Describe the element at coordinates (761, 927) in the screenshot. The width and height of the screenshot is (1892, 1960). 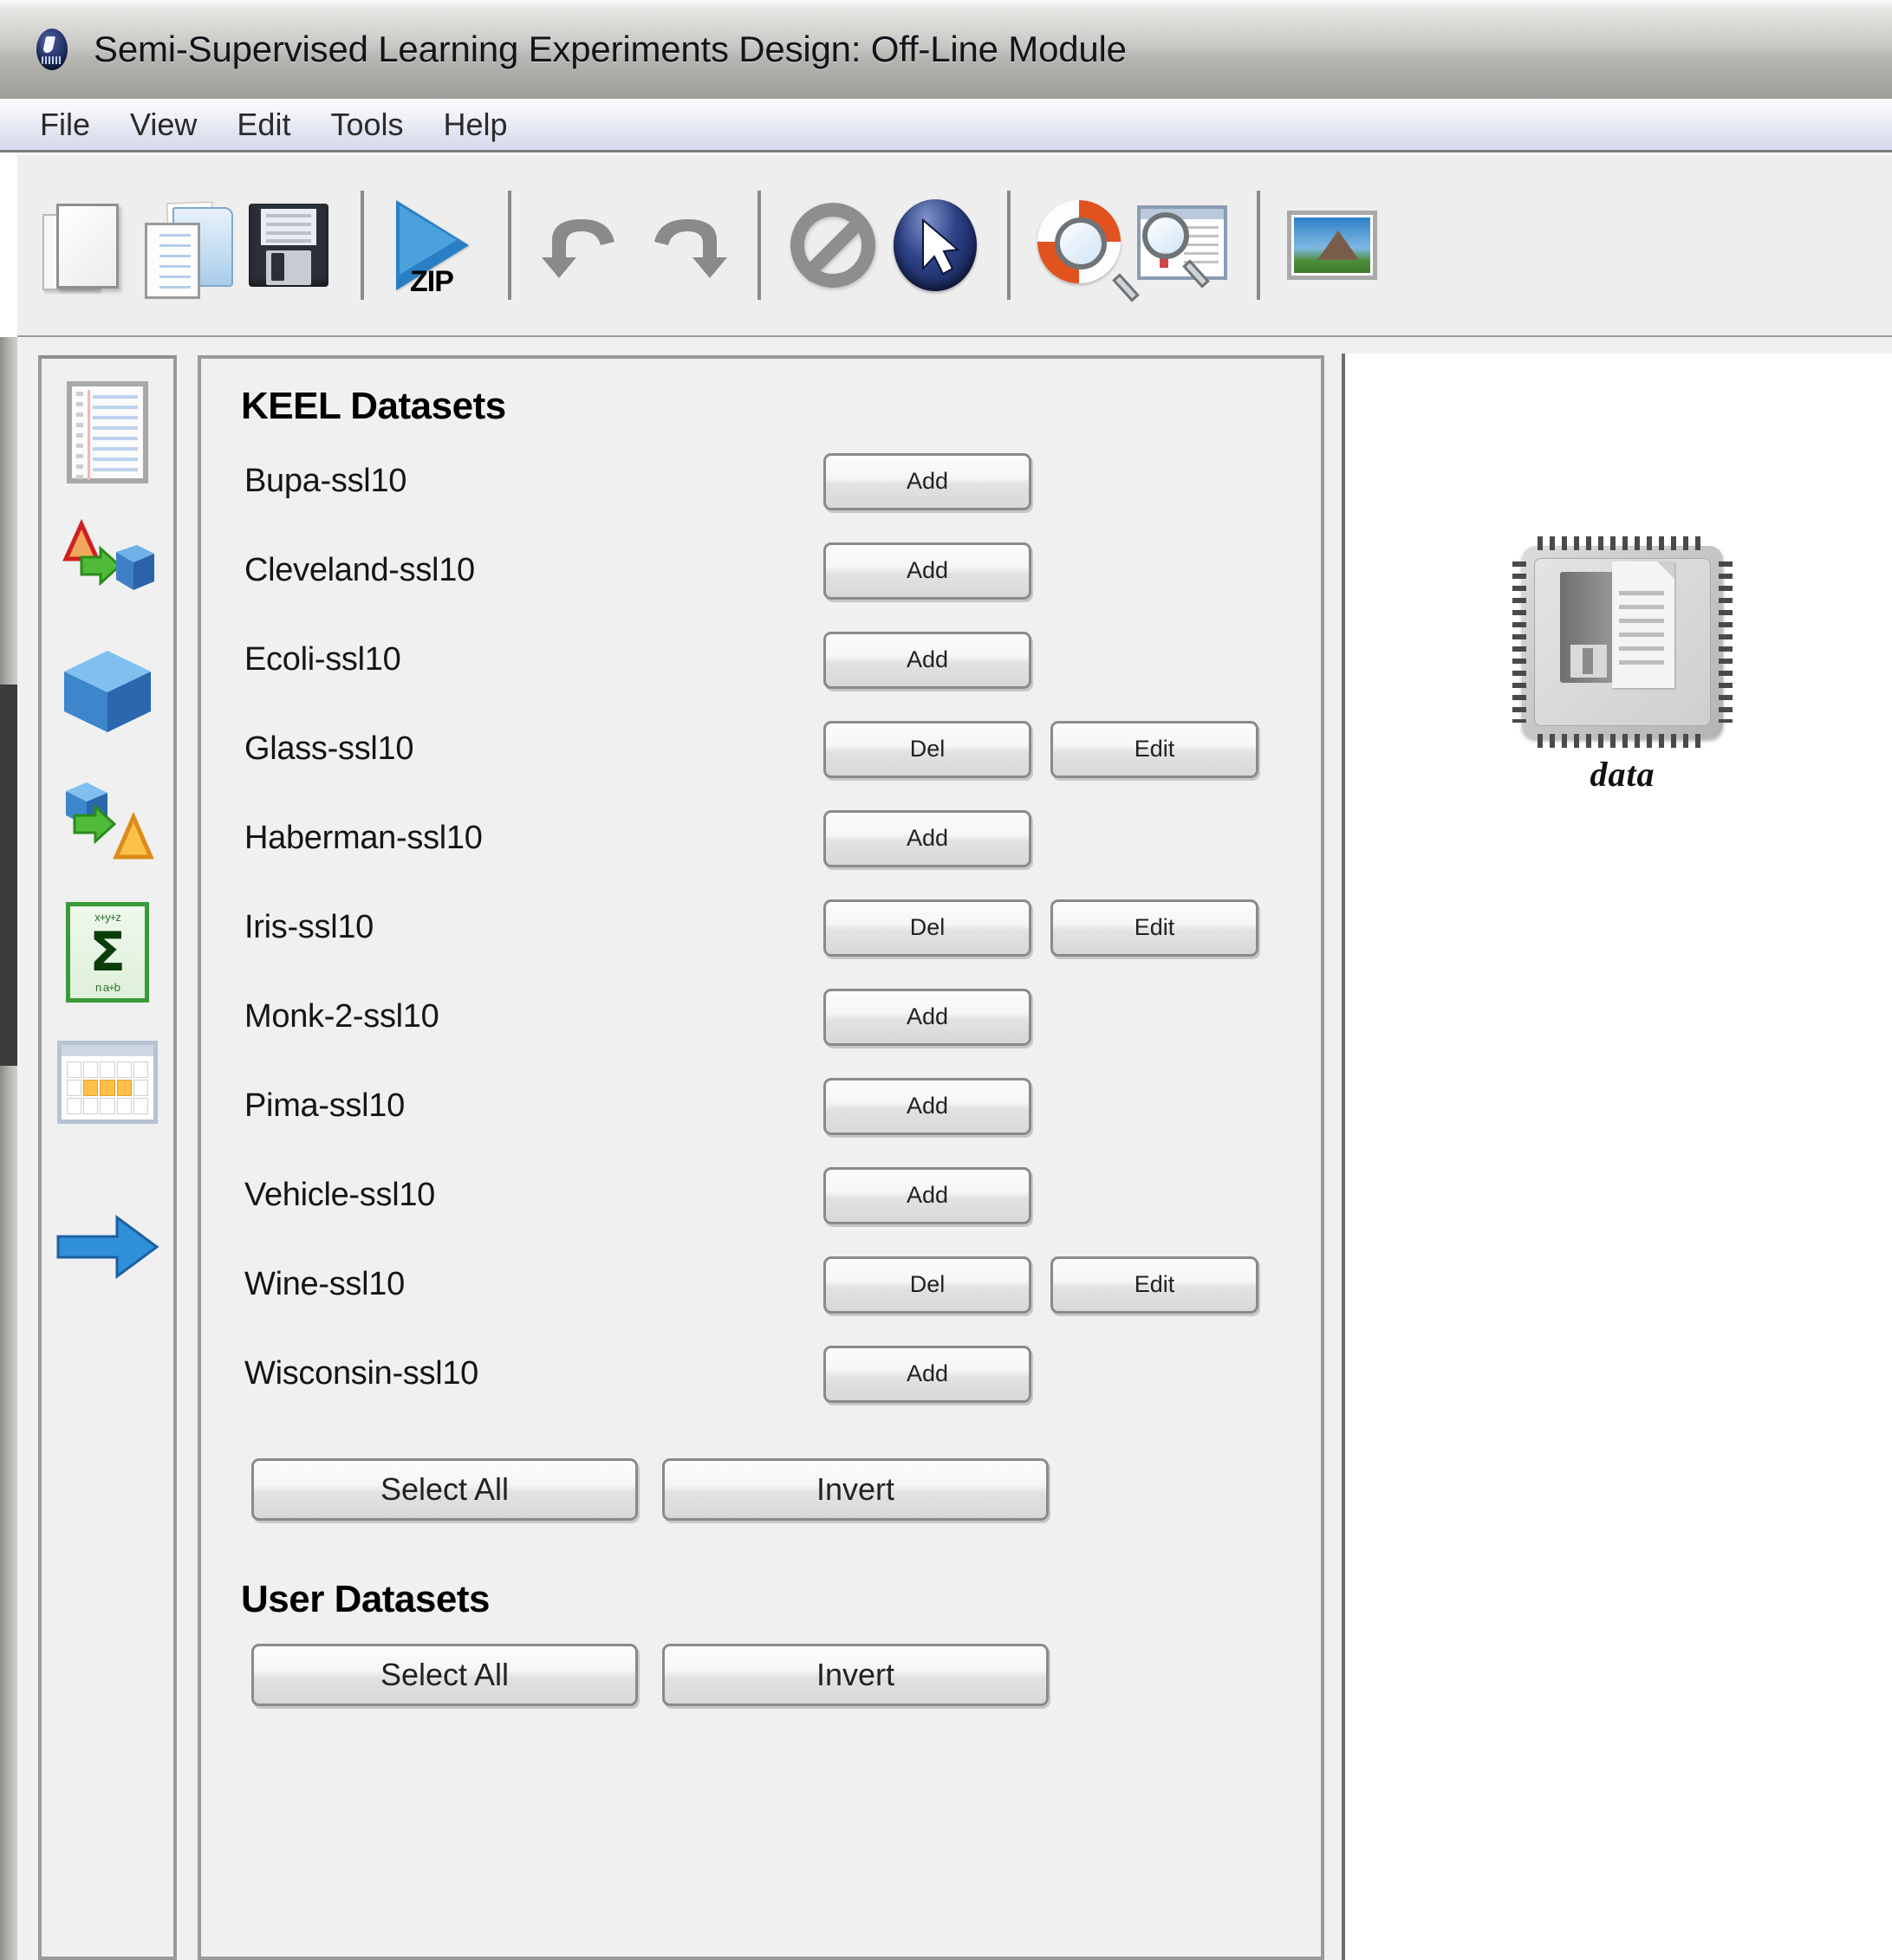
I see `dataset-row: Iris-ssl10 Del Edit` at that location.